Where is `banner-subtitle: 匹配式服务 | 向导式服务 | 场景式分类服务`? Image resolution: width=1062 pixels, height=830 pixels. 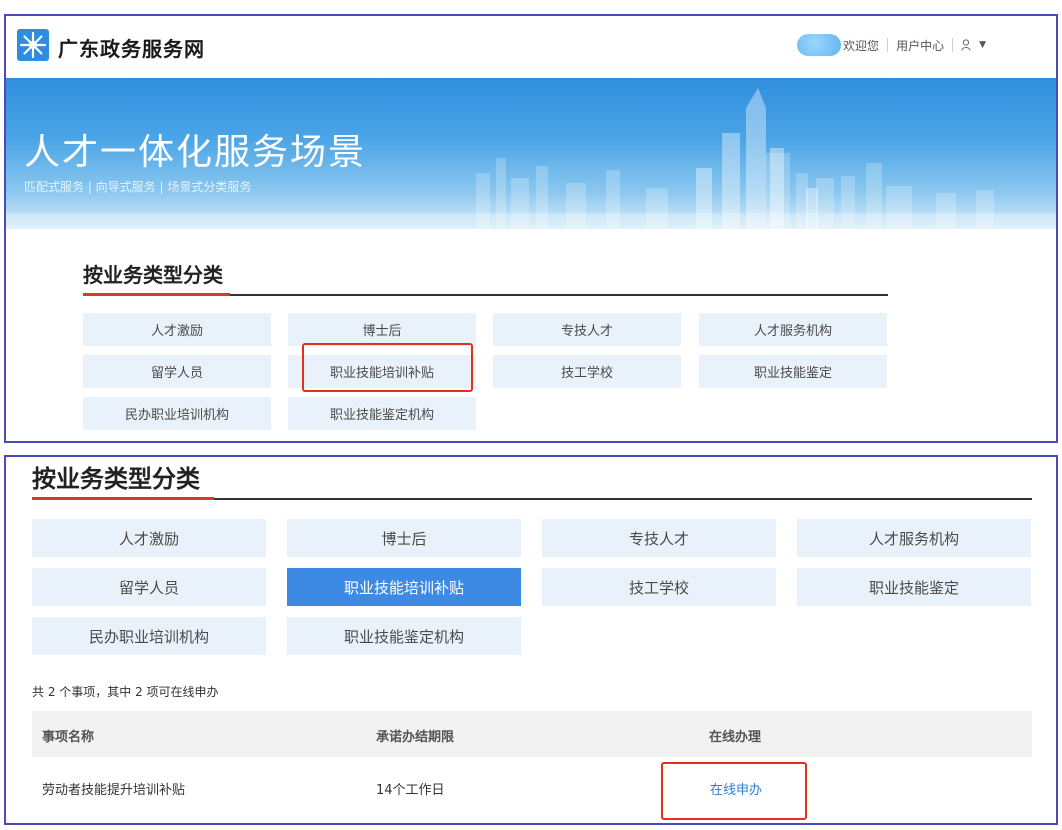 banner-subtitle: 匹配式服务 | 向导式服务 | 场景式分类服务 is located at coordinates (138, 187).